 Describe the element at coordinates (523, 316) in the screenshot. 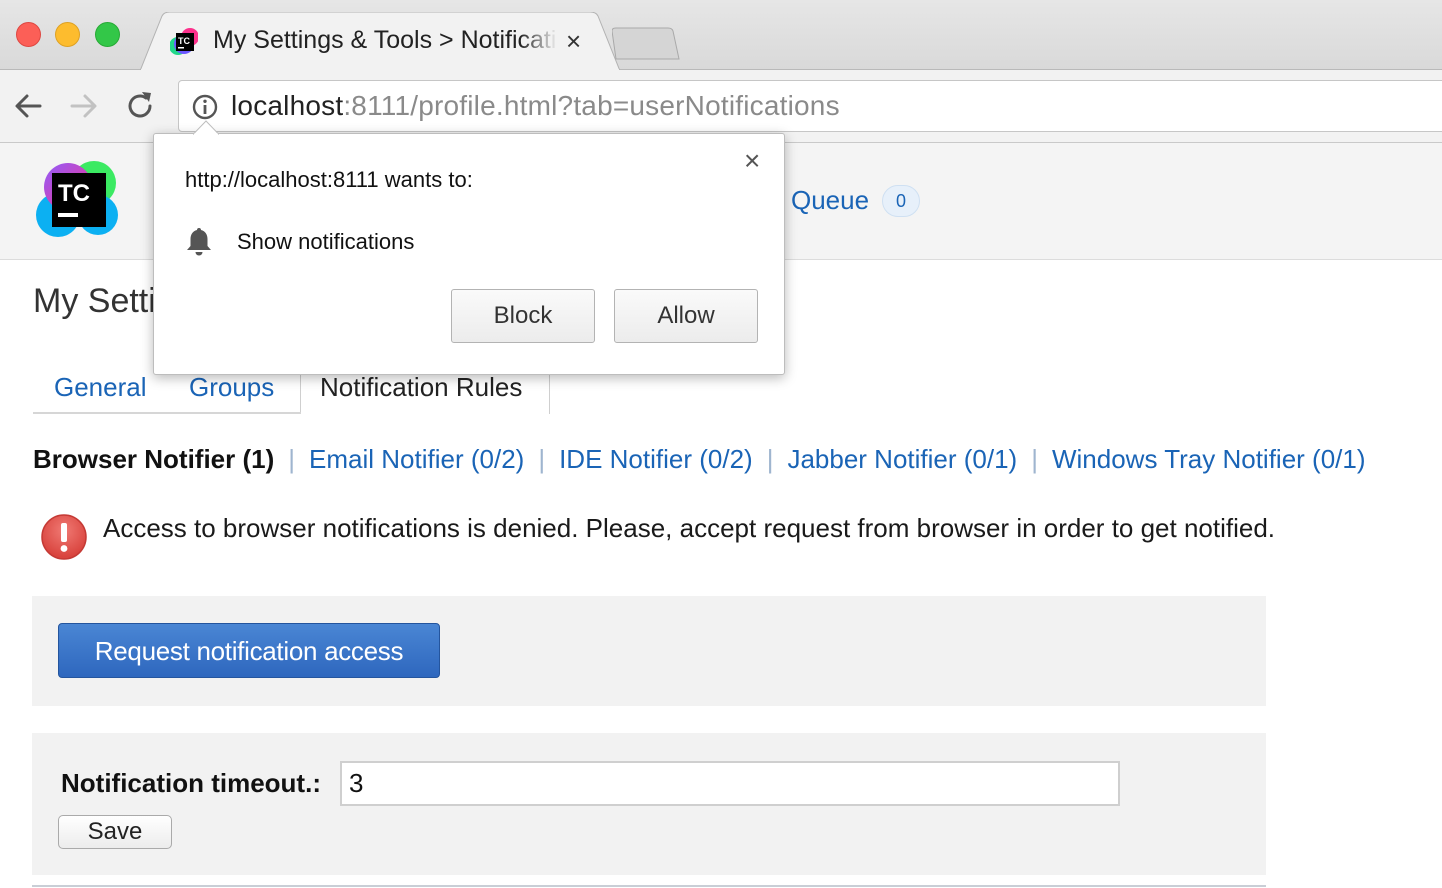

I see `block-button: Block` at that location.